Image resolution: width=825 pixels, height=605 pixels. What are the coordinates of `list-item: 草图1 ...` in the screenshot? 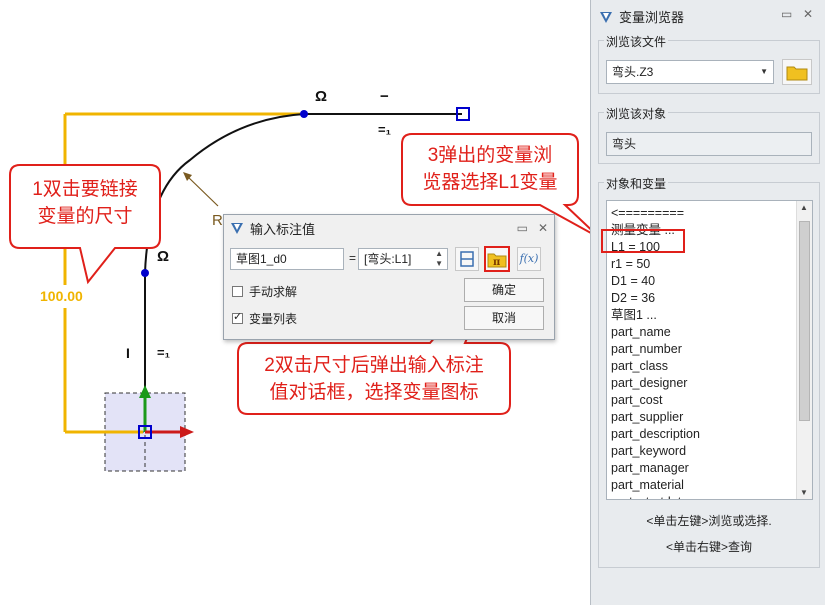 It's located at (655, 315).